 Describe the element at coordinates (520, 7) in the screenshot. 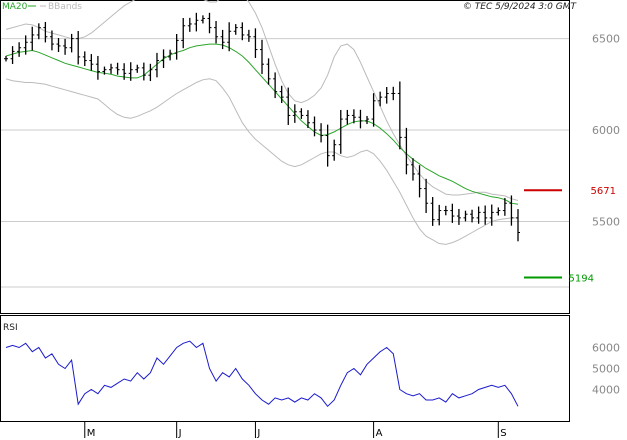

I see `copyright-text: © TEC 5/9/2024 3:0 GMT` at that location.